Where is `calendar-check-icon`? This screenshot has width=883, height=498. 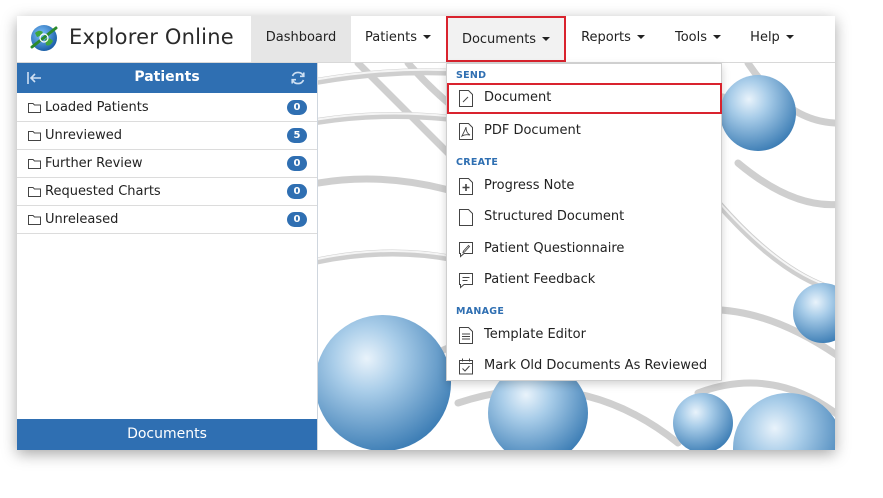 calendar-check-icon is located at coordinates (466, 366).